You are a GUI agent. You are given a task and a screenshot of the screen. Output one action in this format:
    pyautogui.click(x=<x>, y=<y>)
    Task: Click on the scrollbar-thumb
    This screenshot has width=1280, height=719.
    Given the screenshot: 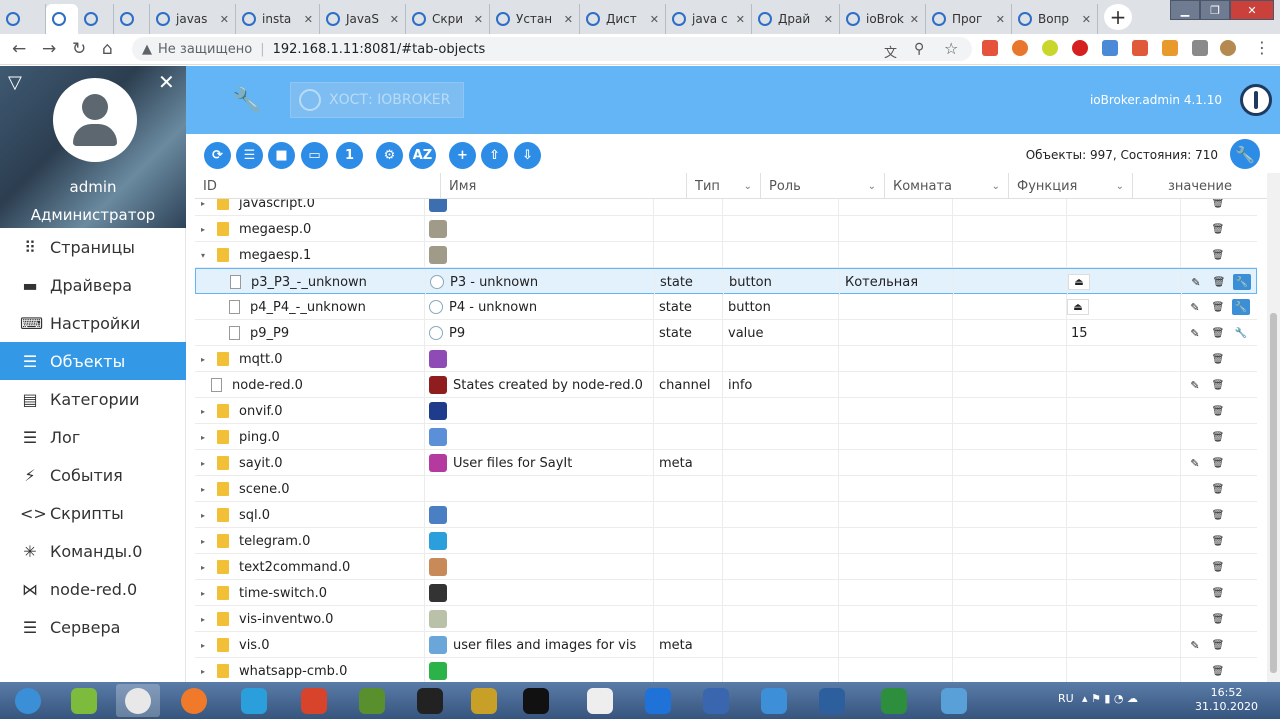 What is the action you would take?
    pyautogui.click(x=1273, y=493)
    